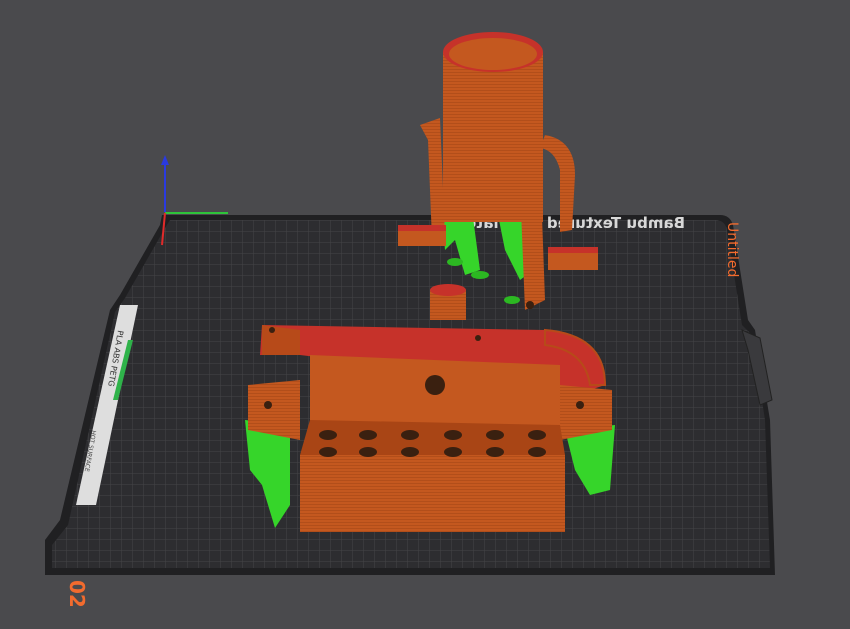  I want to click on tower-right-foot-top, so click(573, 250).